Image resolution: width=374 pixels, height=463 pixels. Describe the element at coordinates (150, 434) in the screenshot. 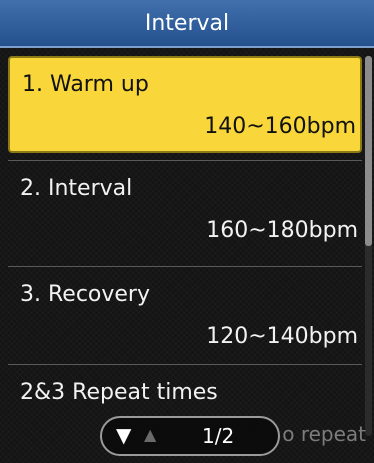

I see `triangle-up-icon: ▲` at that location.